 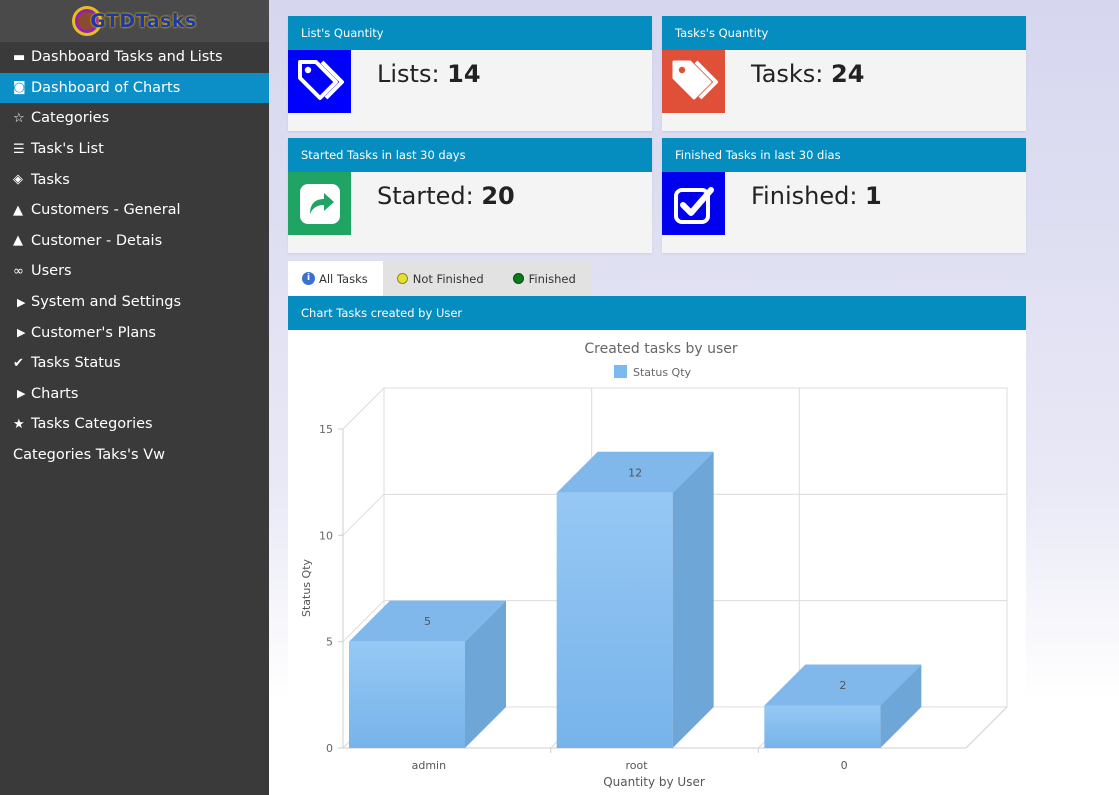 I want to click on sidebar-item-label: Charts, so click(x=55, y=393).